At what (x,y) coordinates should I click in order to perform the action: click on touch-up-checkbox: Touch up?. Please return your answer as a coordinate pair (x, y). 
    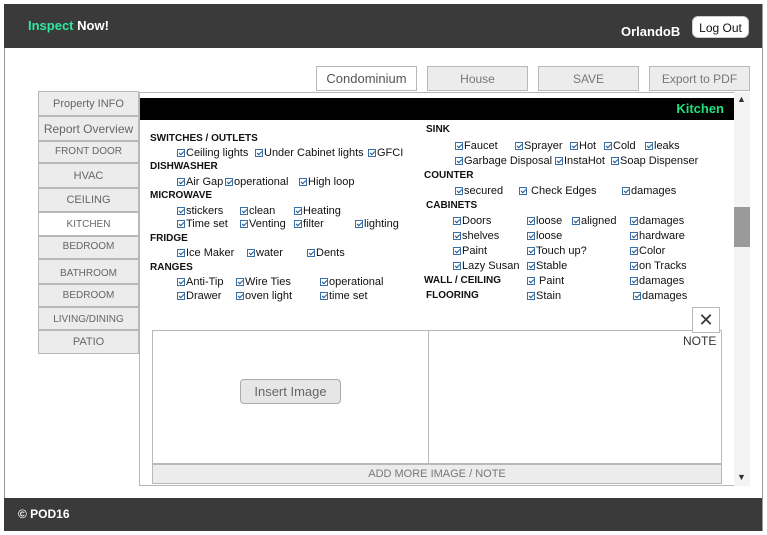
    Looking at the image, I should click on (557, 251).